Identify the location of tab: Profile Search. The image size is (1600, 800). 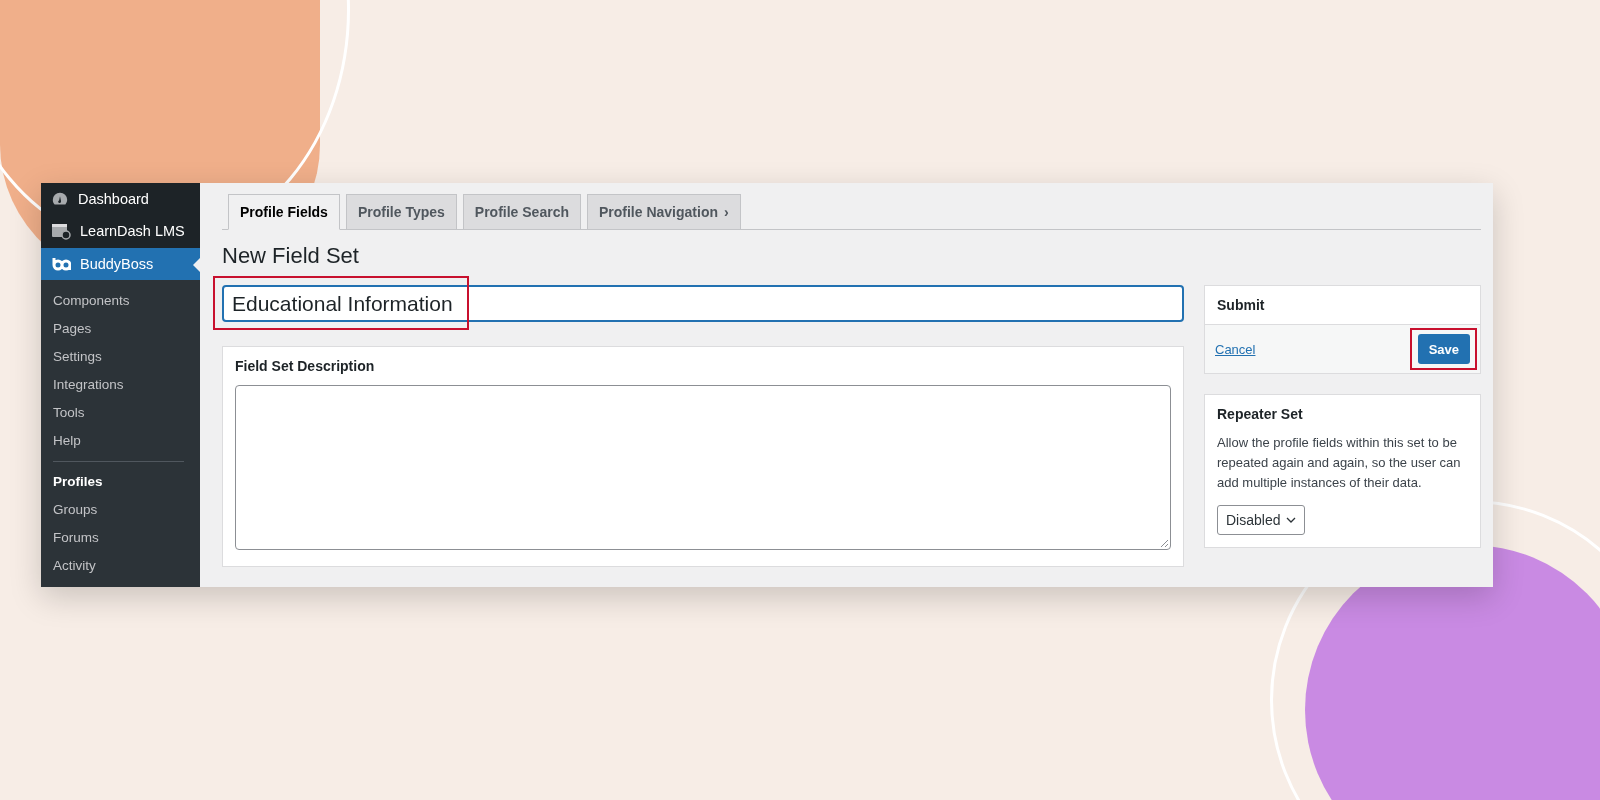
(521, 212).